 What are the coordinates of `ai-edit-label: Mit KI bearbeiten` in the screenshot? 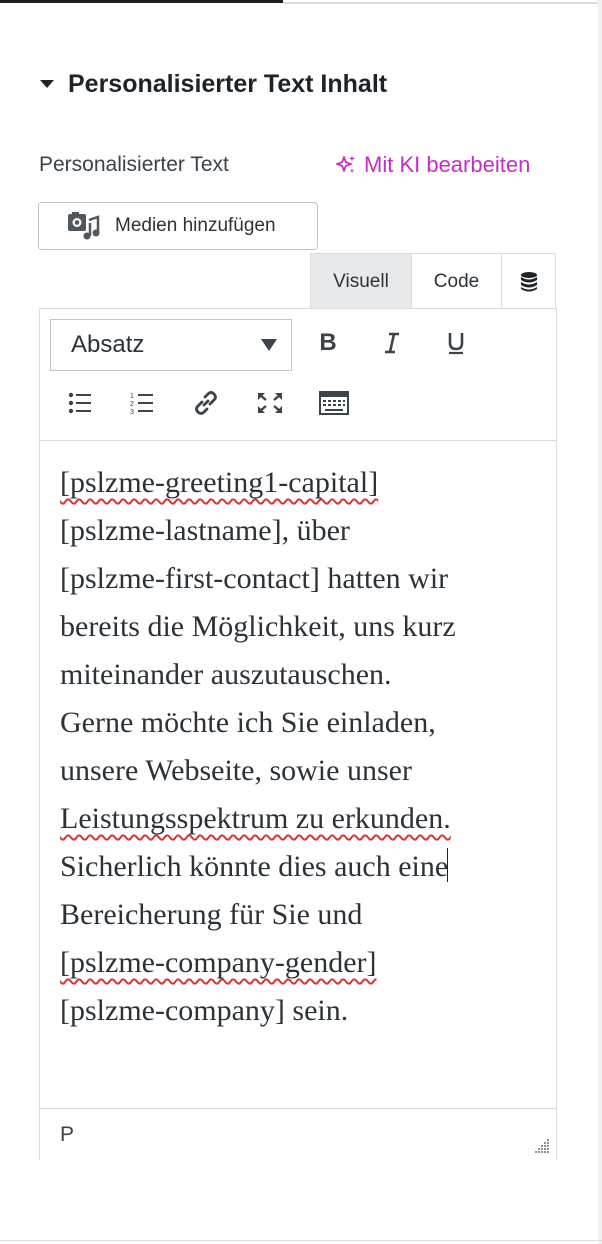 It's located at (447, 164).